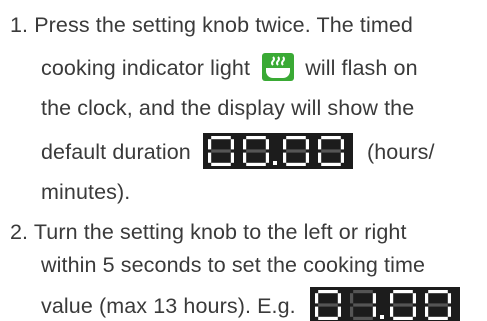 The width and height of the screenshot is (487, 321). Describe the element at coordinates (278, 67) in the screenshot. I see `timed-cooking-pot-icon` at that location.